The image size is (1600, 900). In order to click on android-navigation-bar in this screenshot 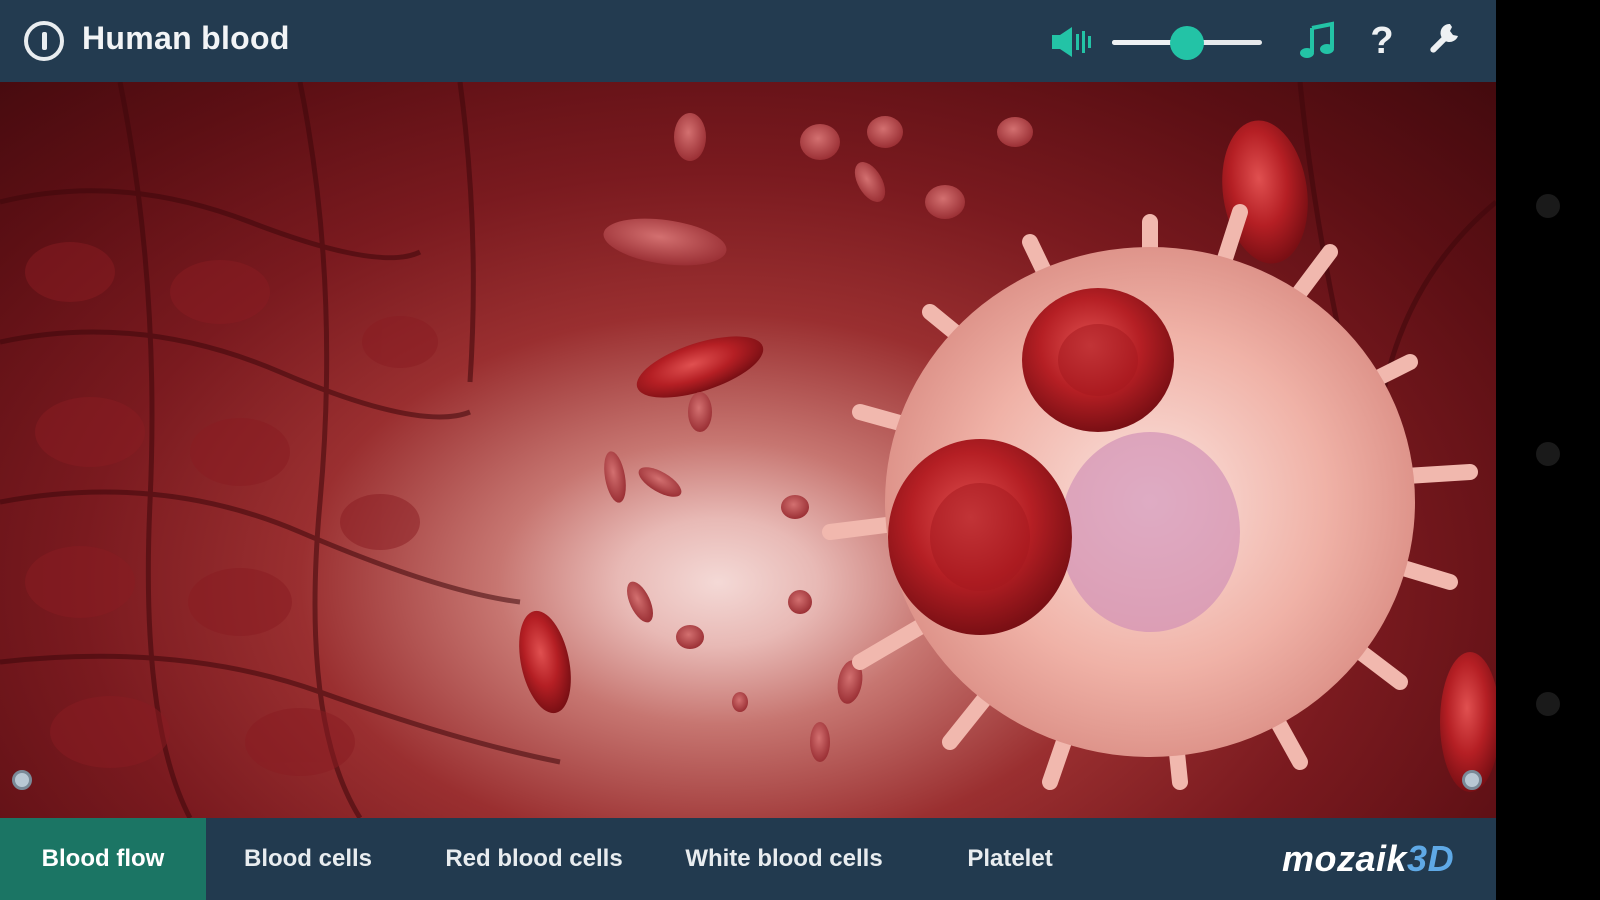, I will do `click(1548, 450)`.